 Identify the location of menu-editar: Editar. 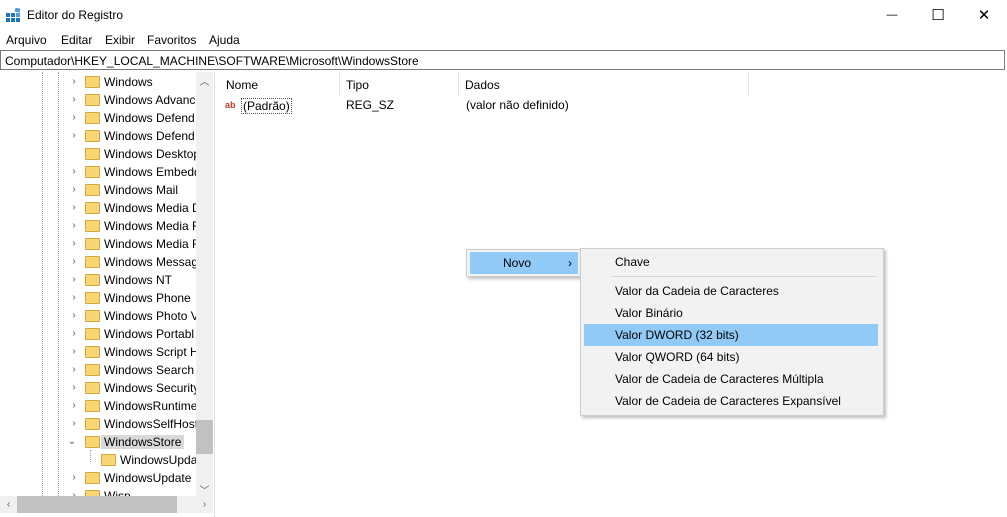
(76, 40).